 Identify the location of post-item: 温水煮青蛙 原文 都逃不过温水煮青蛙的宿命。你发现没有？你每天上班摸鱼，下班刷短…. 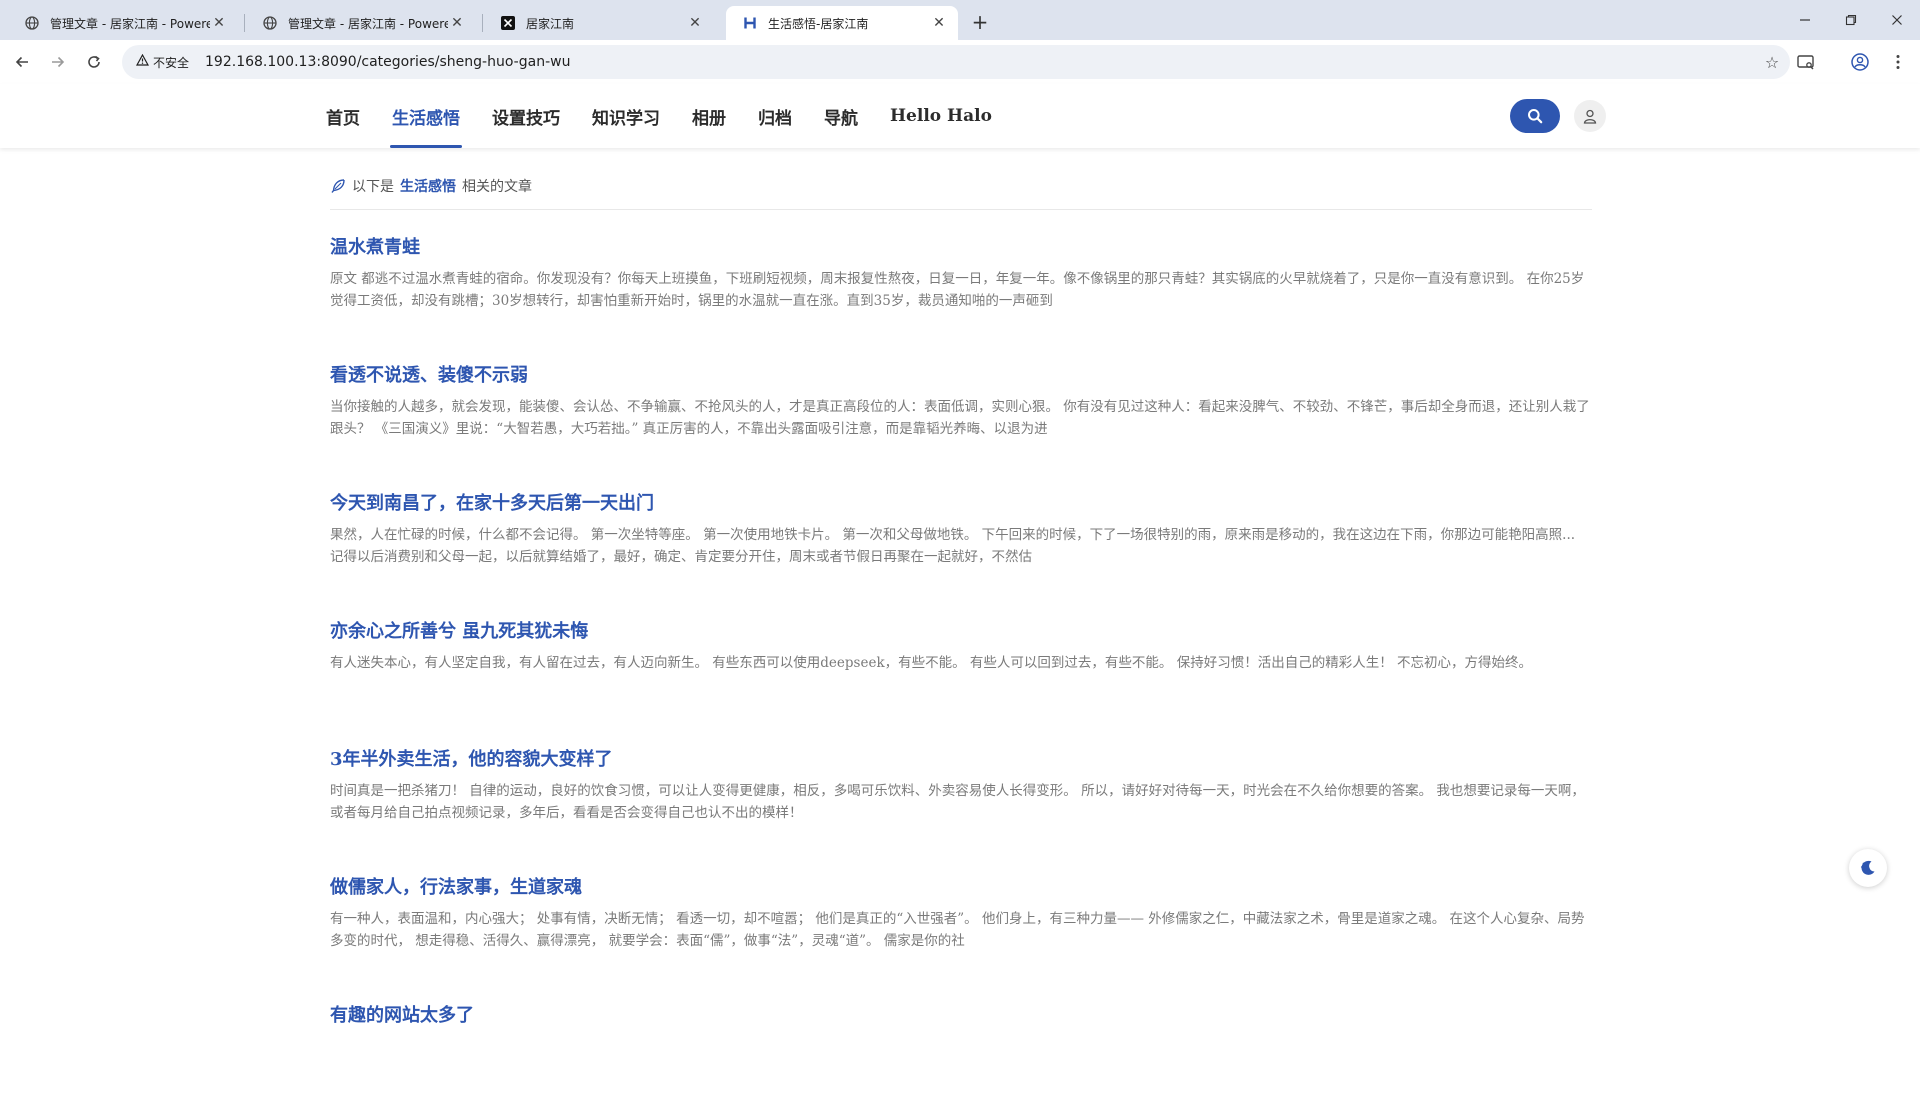
(961, 286).